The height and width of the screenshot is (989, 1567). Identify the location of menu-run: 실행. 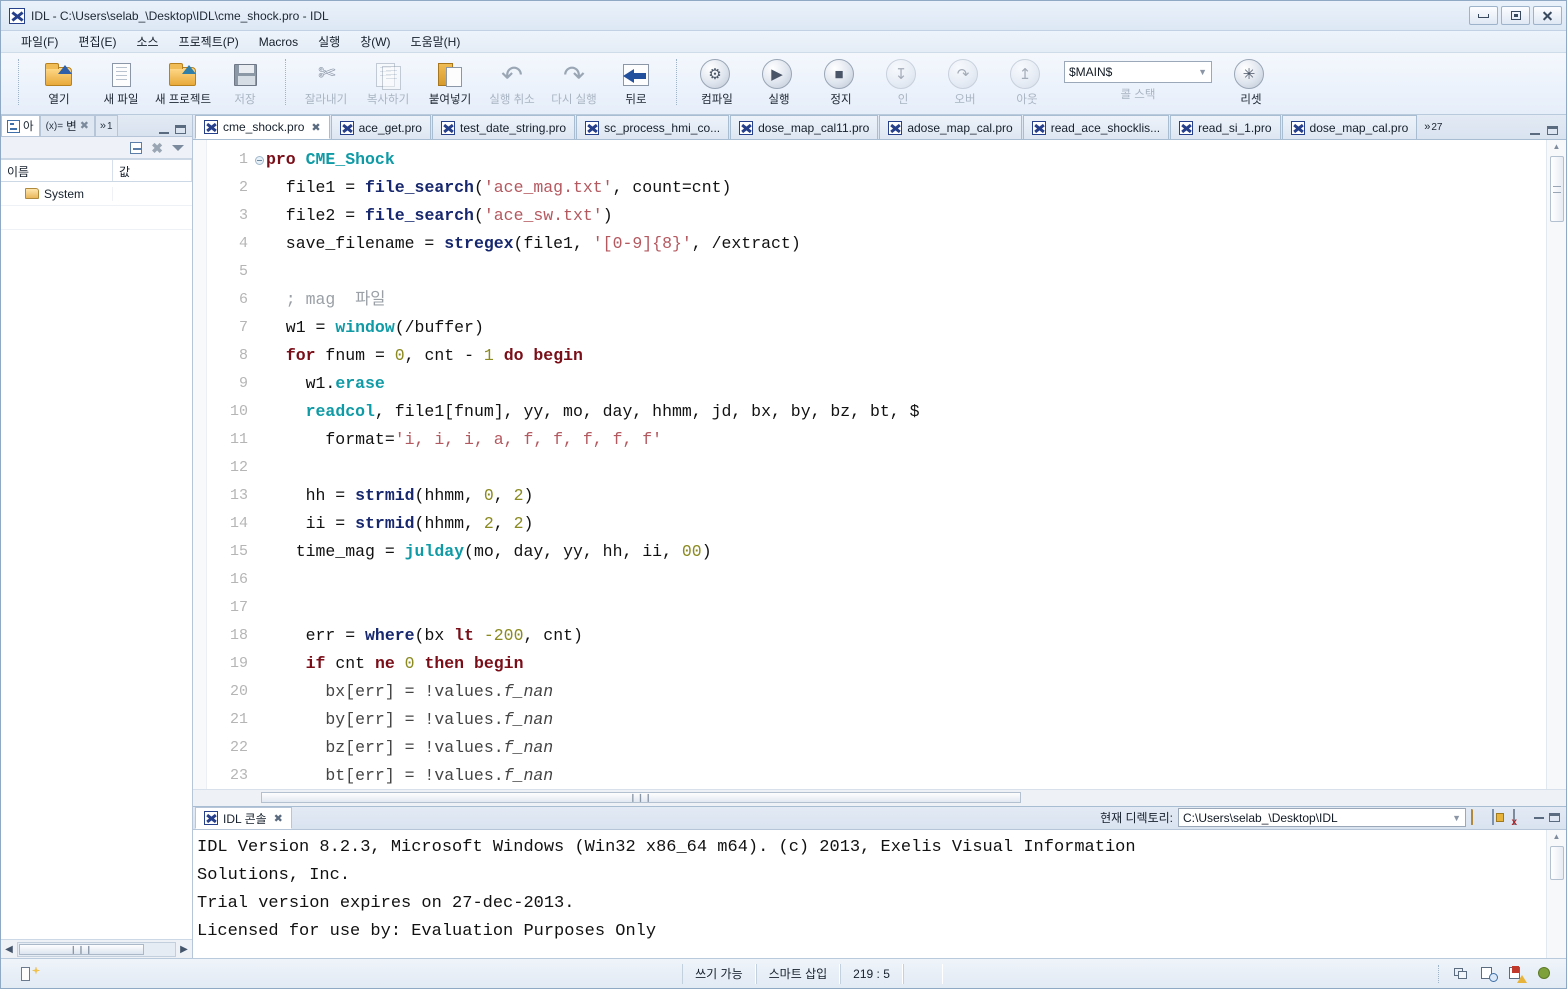
(329, 41).